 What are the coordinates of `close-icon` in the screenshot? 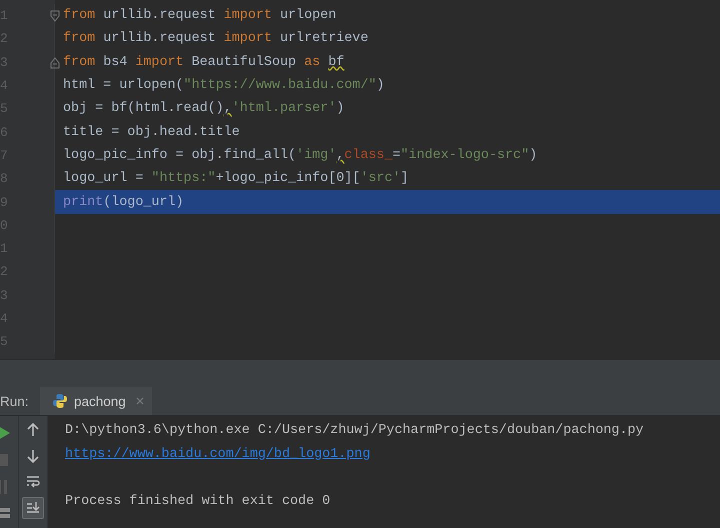 It's located at (140, 401).